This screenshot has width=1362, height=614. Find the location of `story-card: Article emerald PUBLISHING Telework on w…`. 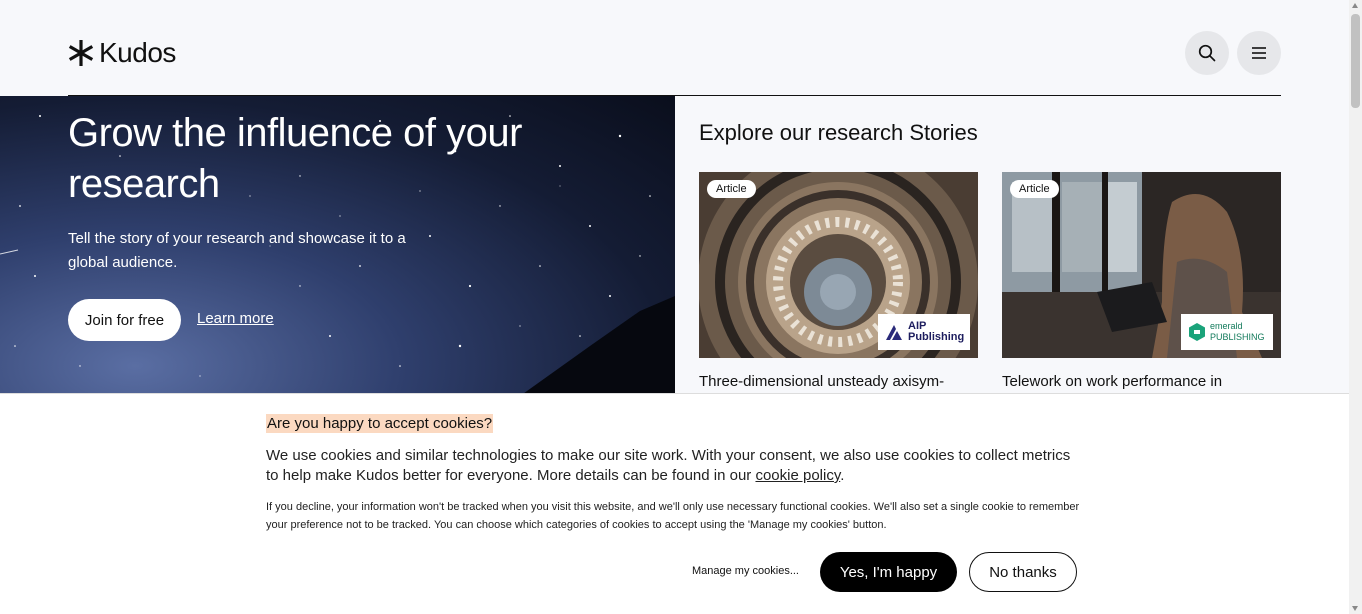

story-card: Article emerald PUBLISHING Telework on w… is located at coordinates (1141, 281).